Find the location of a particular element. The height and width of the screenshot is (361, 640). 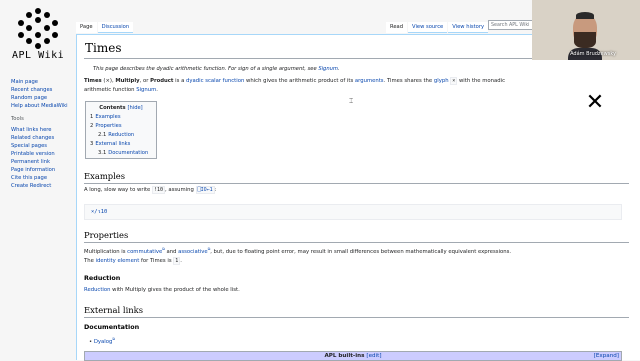

hatnote-end: . is located at coordinates (338, 69).